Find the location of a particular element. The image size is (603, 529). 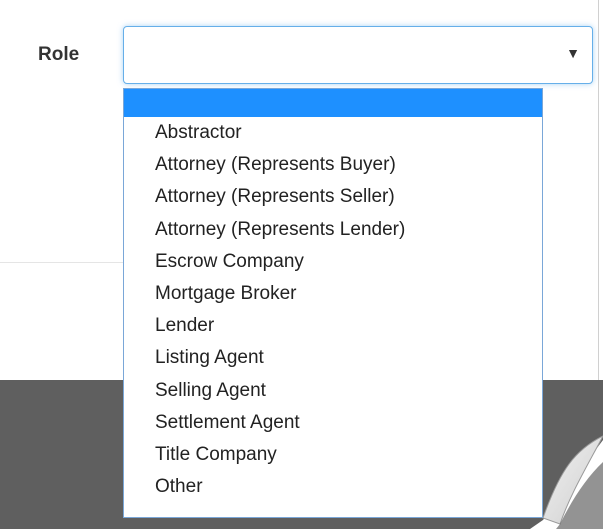

dropdown-option-attorney-buyer: Attorney (Represents Buyer) is located at coordinates (333, 165).